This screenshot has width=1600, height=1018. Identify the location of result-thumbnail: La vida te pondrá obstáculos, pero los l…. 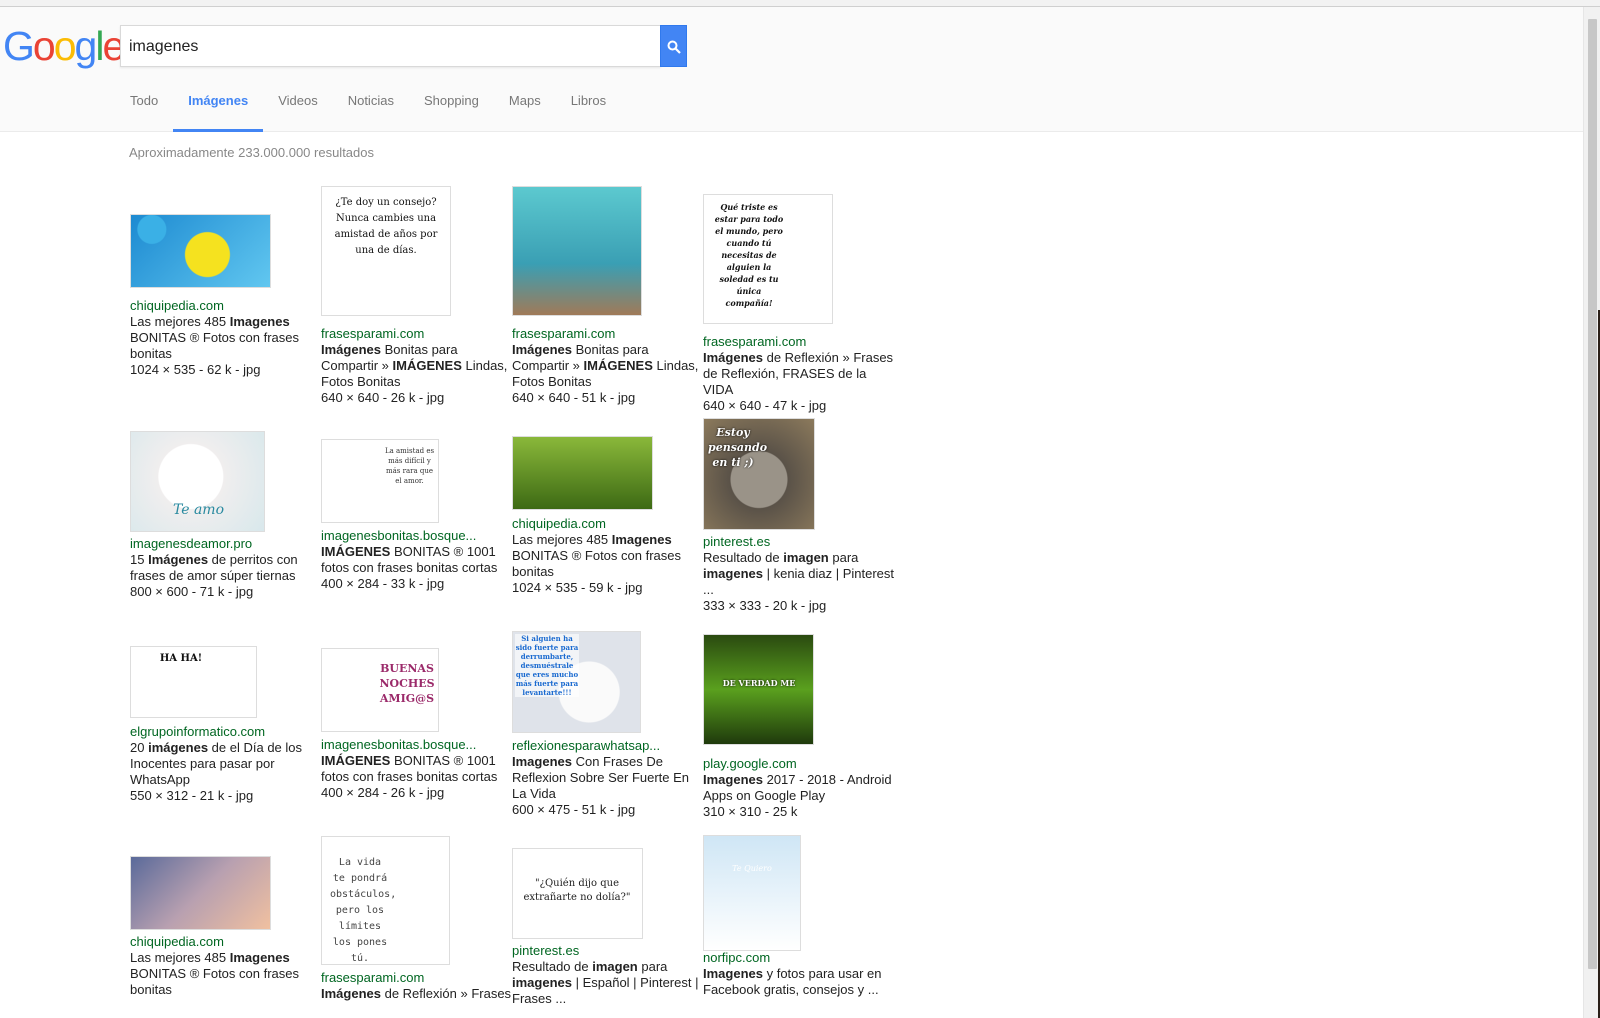
(385, 900).